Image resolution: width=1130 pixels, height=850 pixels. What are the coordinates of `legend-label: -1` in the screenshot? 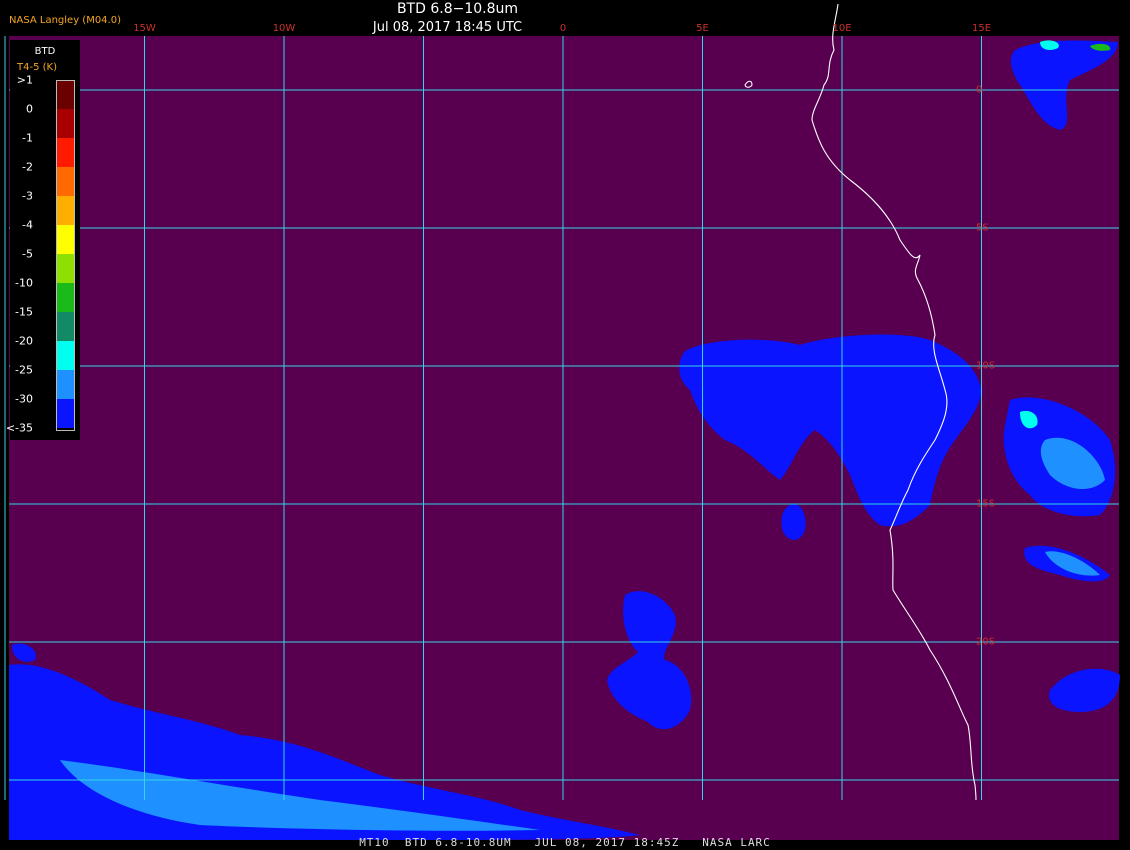 It's located at (27, 138).